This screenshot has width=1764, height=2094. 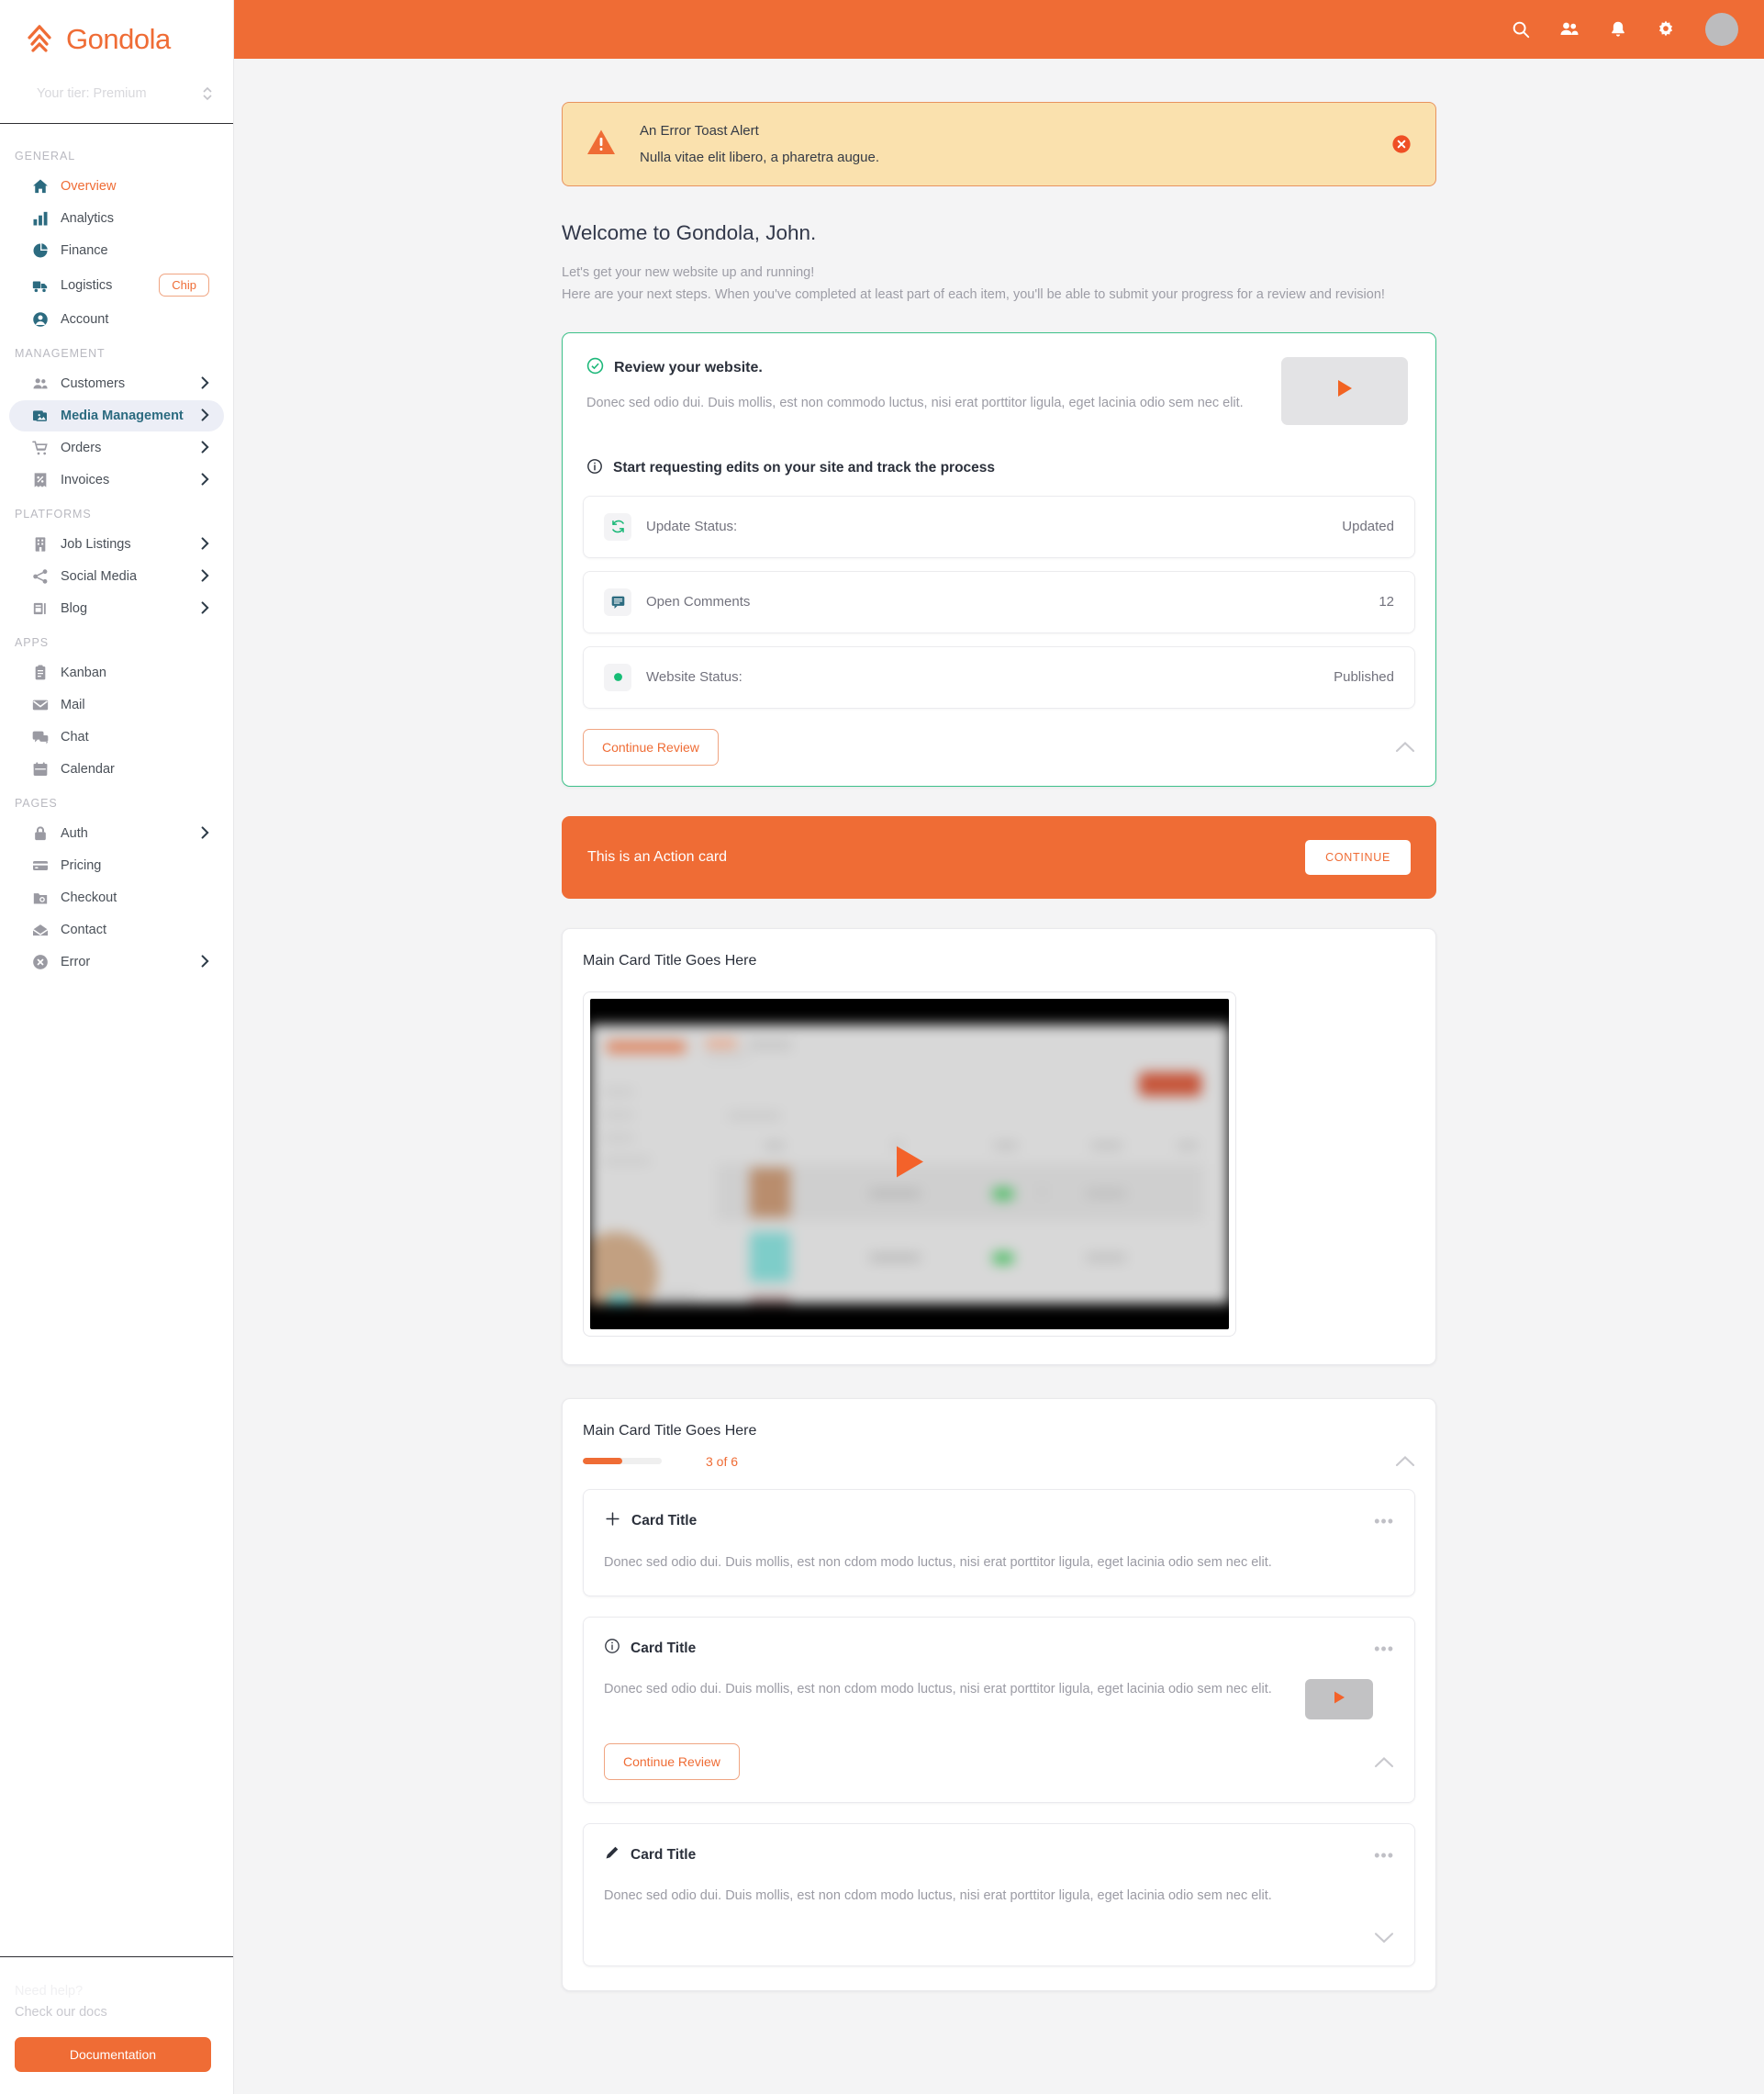 I want to click on documentation-button: Documentation, so click(x=113, y=2054).